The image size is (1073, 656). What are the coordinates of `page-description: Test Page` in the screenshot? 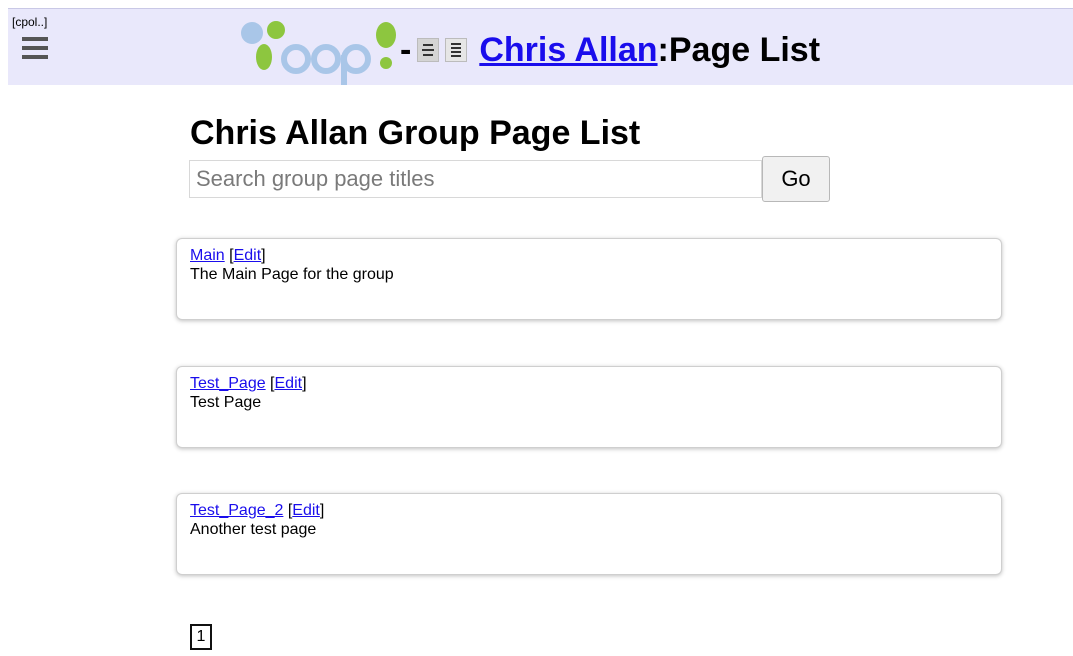 It's located at (226, 402).